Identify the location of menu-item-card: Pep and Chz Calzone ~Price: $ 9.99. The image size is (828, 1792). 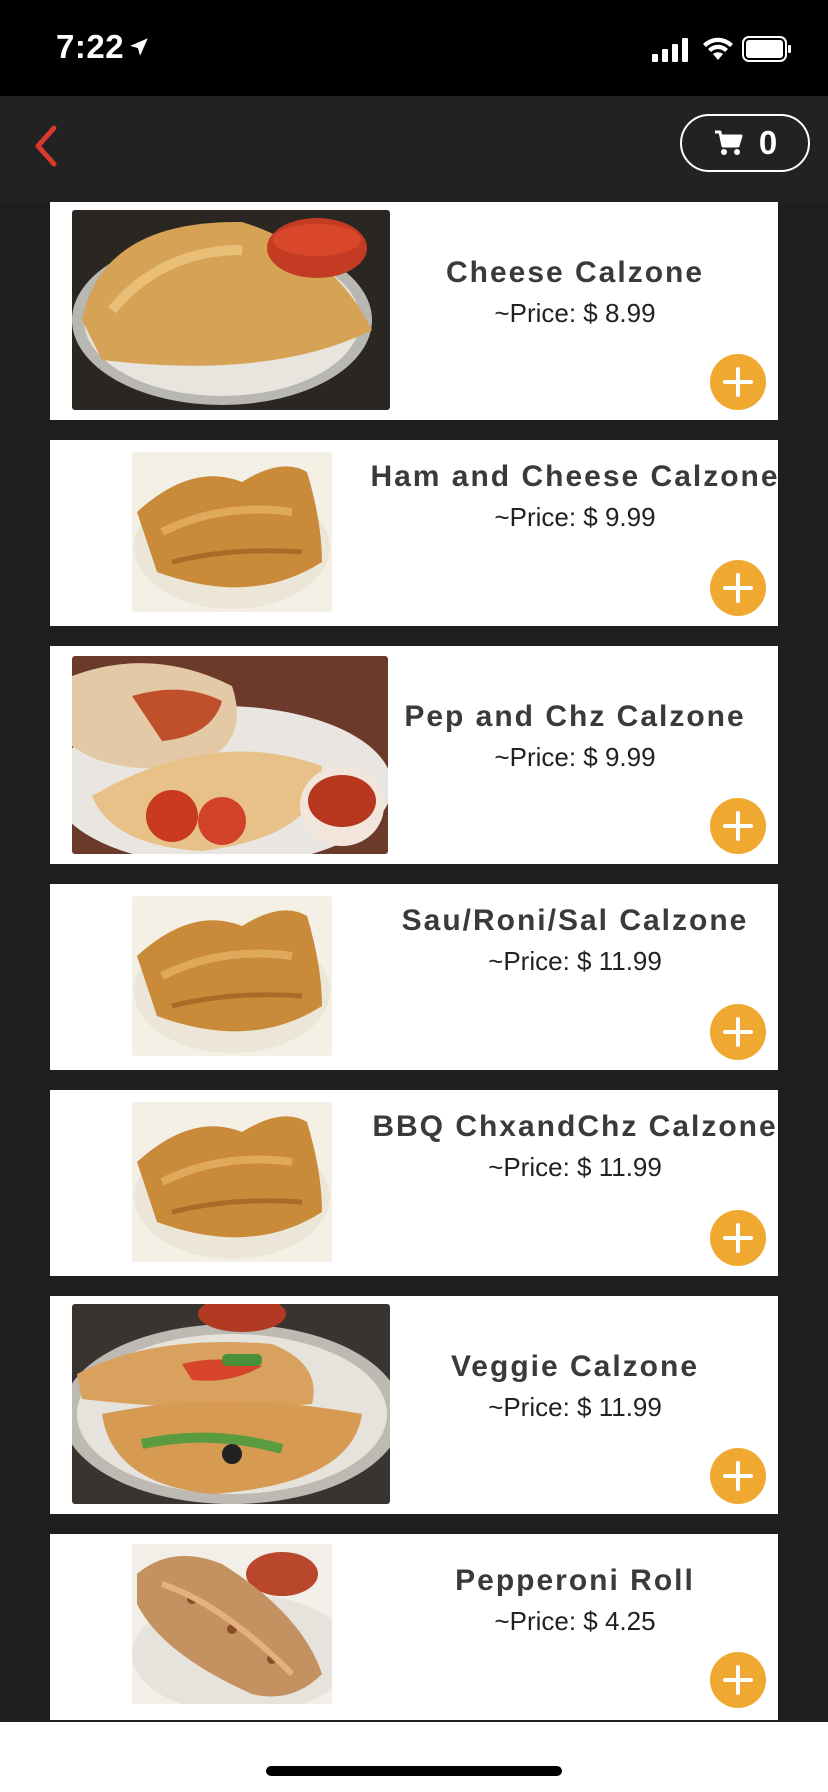
(414, 755).